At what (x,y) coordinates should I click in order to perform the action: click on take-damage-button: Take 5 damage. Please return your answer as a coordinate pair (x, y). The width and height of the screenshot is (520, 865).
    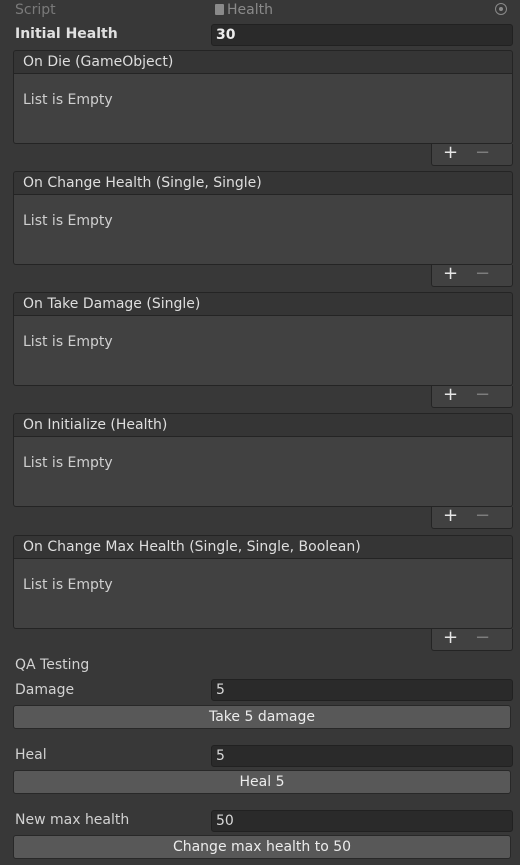
    Looking at the image, I should click on (262, 717).